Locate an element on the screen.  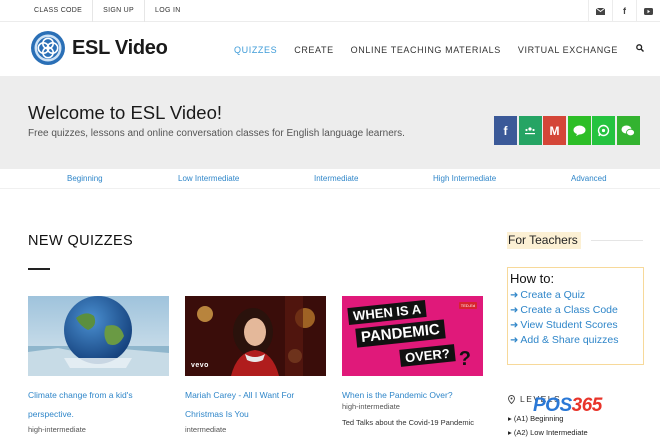
how-to-title: How to: is located at coordinates (532, 278).